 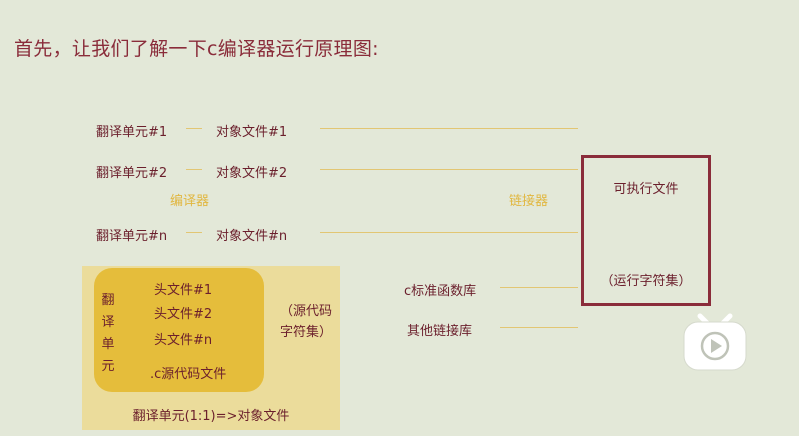 I want to click on translation-unit-2: 翻译单元#2, so click(x=132, y=173).